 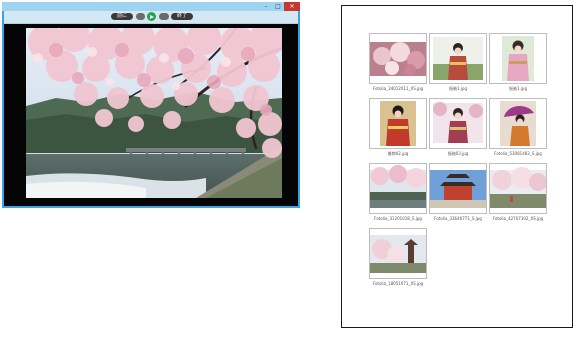 I want to click on pagoda-blossom-image, so click(x=398, y=254).